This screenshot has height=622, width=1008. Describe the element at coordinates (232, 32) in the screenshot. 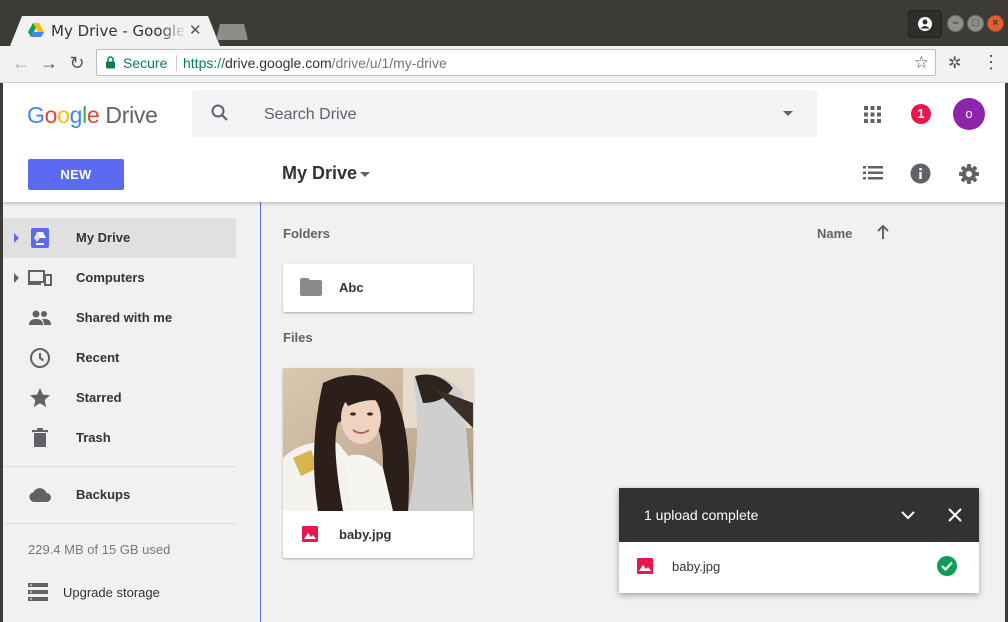

I see `new-tab-button` at that location.